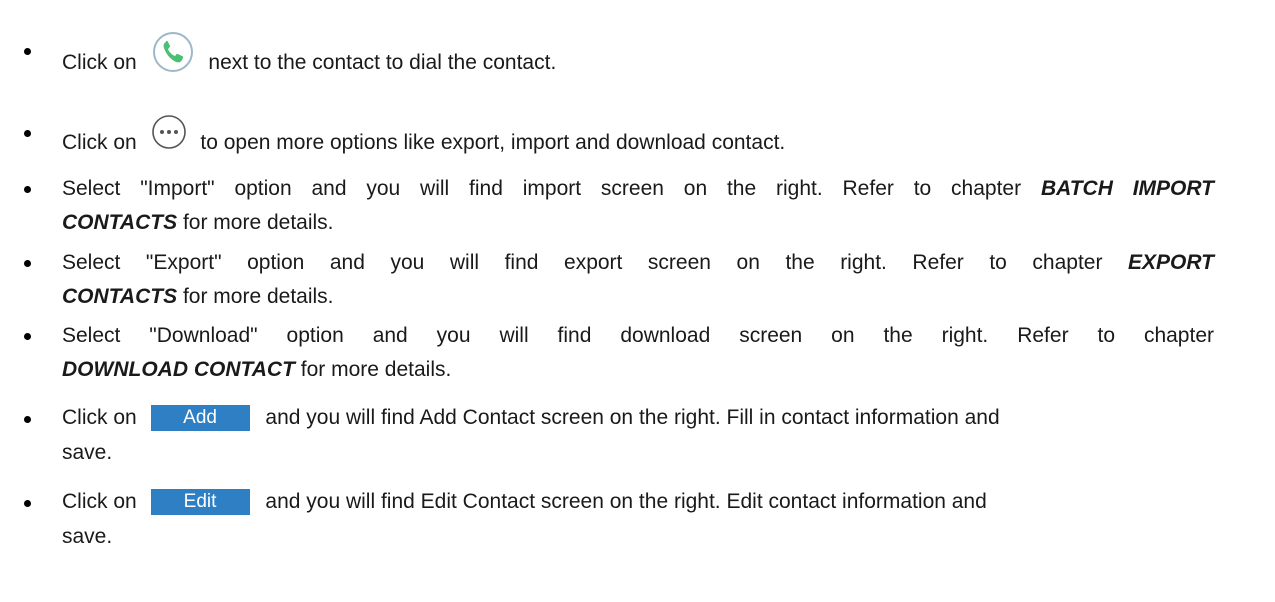  Describe the element at coordinates (200, 502) in the screenshot. I see `edit-button: Edit` at that location.